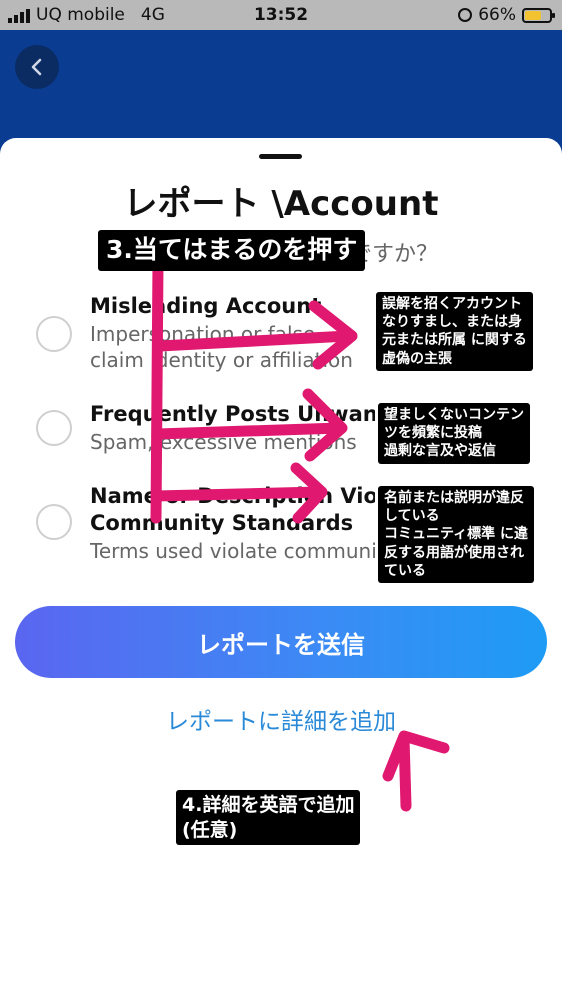 The height and width of the screenshot is (1000, 562). Describe the element at coordinates (281, 719) in the screenshot. I see `add-details-link: レポートに詳細を追加` at that location.